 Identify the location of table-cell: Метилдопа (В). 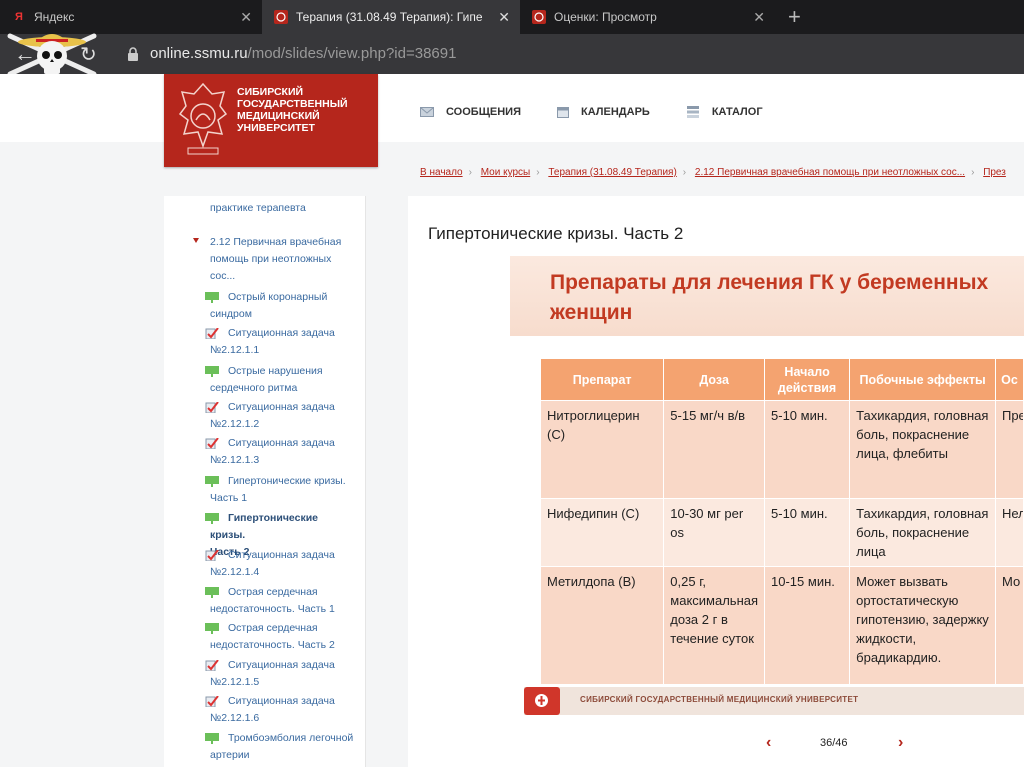
(602, 625).